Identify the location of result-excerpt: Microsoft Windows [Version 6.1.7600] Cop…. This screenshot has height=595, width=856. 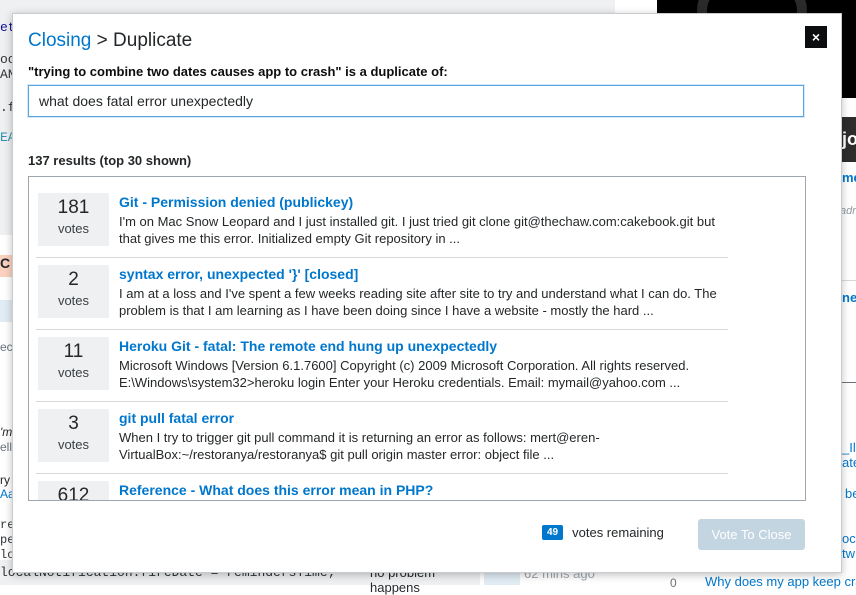
(404, 374).